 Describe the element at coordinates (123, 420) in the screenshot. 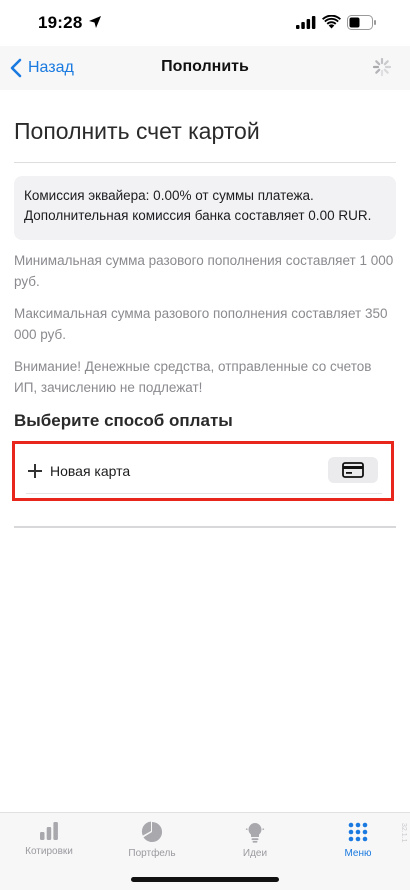

I see `payment-method-title: Выберите способ оплаты` at that location.